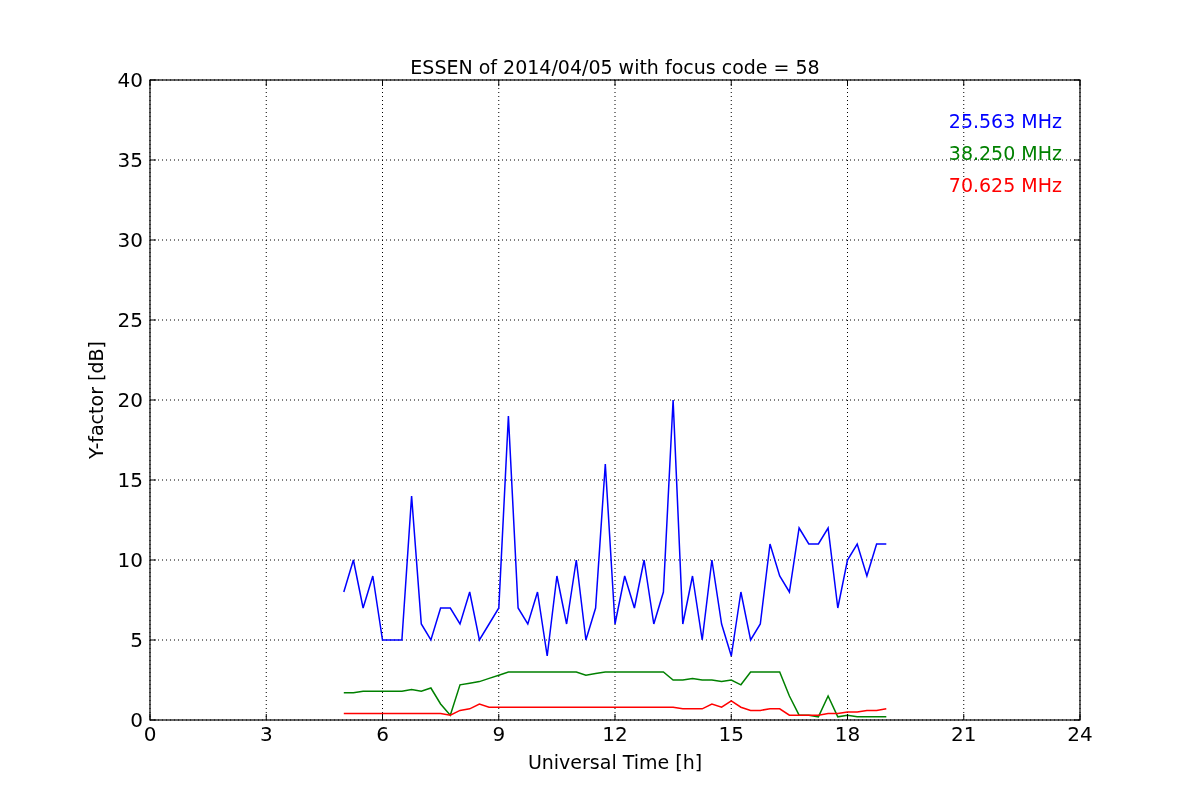 This screenshot has height=800, width=1200. Describe the element at coordinates (615, 762) in the screenshot. I see `x-axis-label: Universal Time [h]` at that location.